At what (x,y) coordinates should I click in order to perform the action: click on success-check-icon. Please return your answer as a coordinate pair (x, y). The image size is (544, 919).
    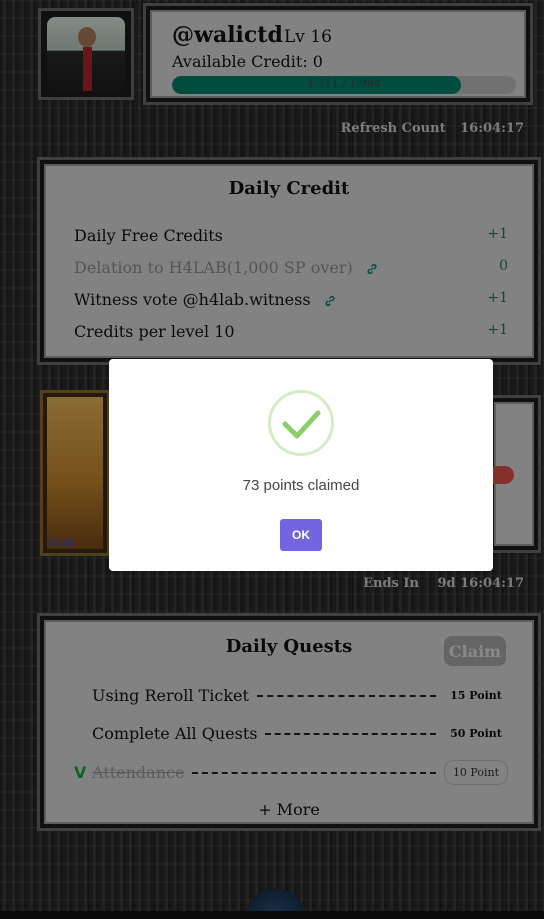
    Looking at the image, I should click on (301, 423).